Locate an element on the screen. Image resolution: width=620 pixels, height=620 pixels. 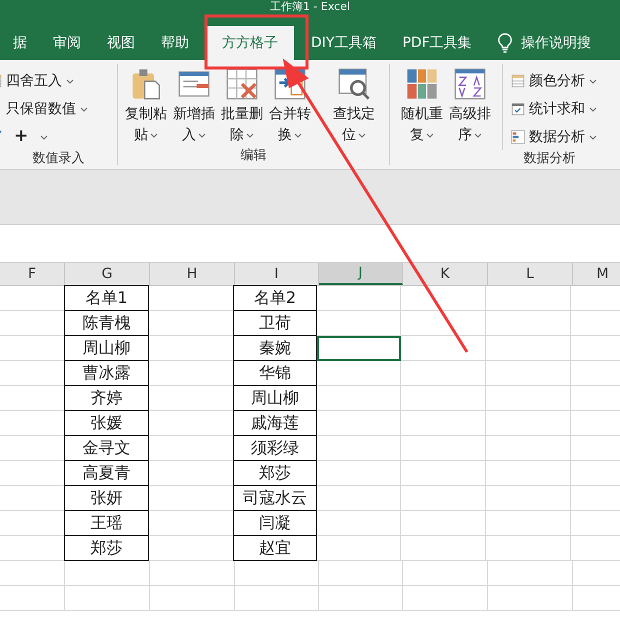
table-cell: 名单2 is located at coordinates (275, 298).